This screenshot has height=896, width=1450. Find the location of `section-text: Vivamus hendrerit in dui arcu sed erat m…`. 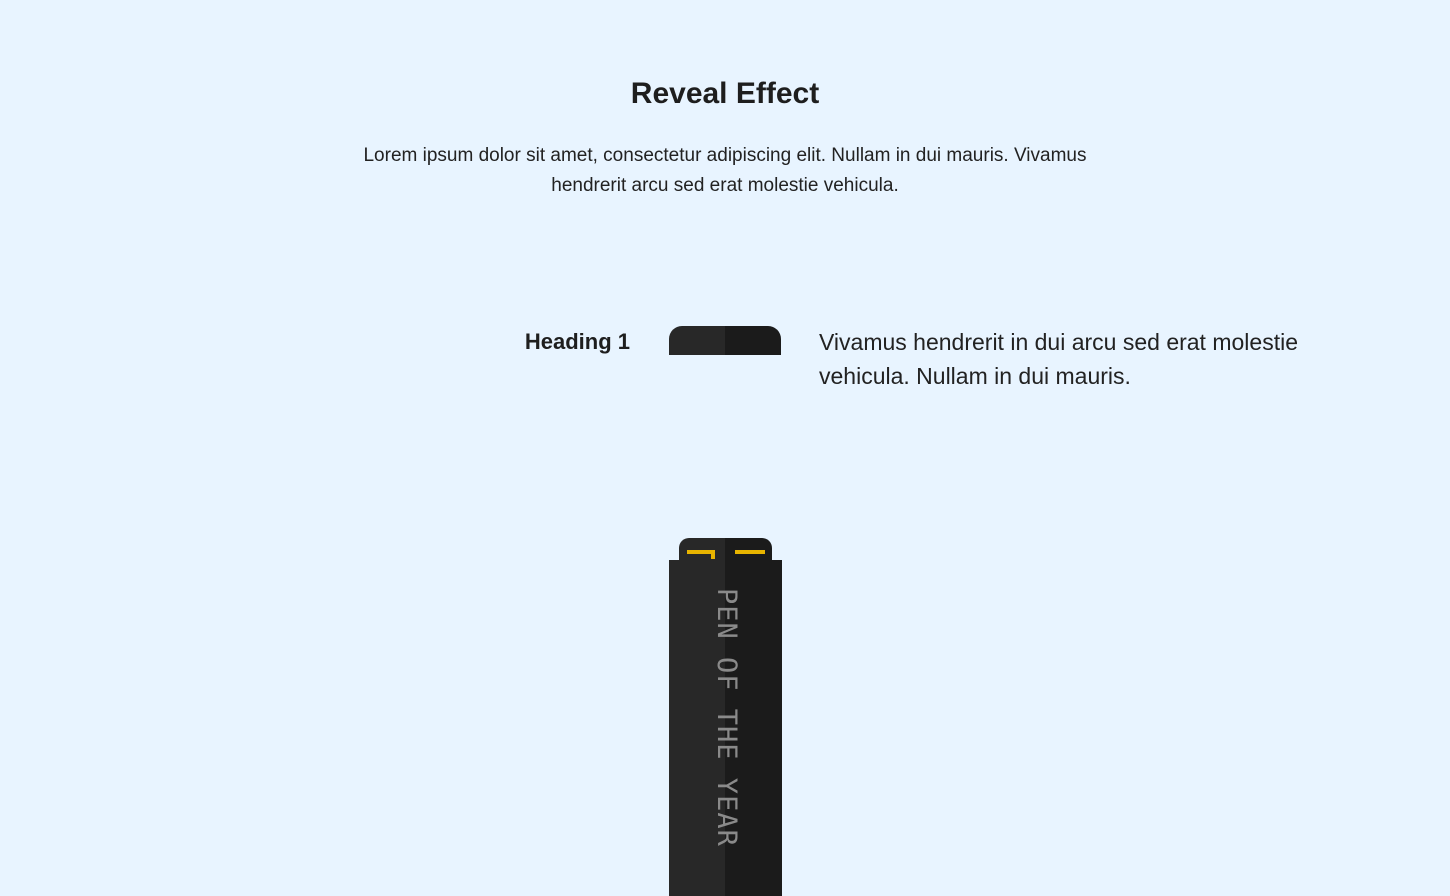

section-text: Vivamus hendrerit in dui arcu sed erat m… is located at coordinates (1058, 359).